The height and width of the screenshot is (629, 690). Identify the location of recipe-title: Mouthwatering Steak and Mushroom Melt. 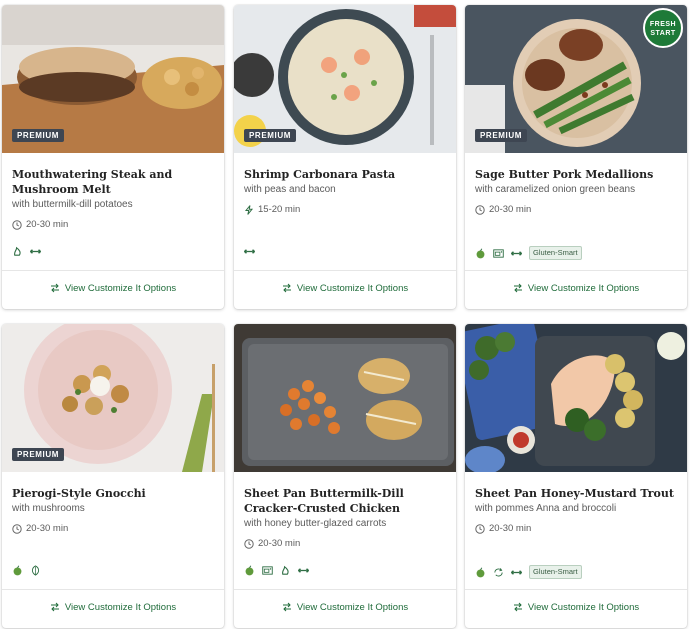
(114, 182).